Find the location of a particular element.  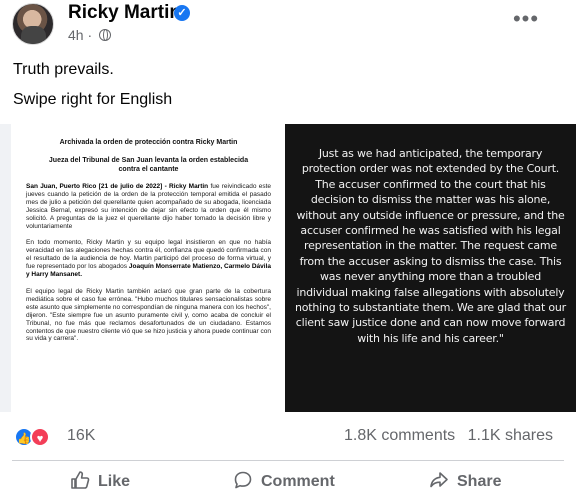

globe-icon is located at coordinates (105, 35).